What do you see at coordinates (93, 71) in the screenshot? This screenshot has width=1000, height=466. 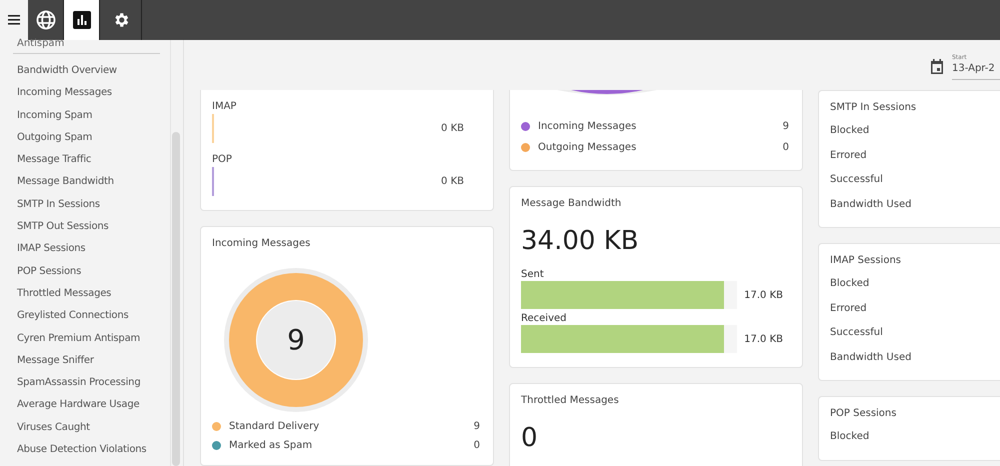 I see `sidebar-item: Bandwidth Overview` at bounding box center [93, 71].